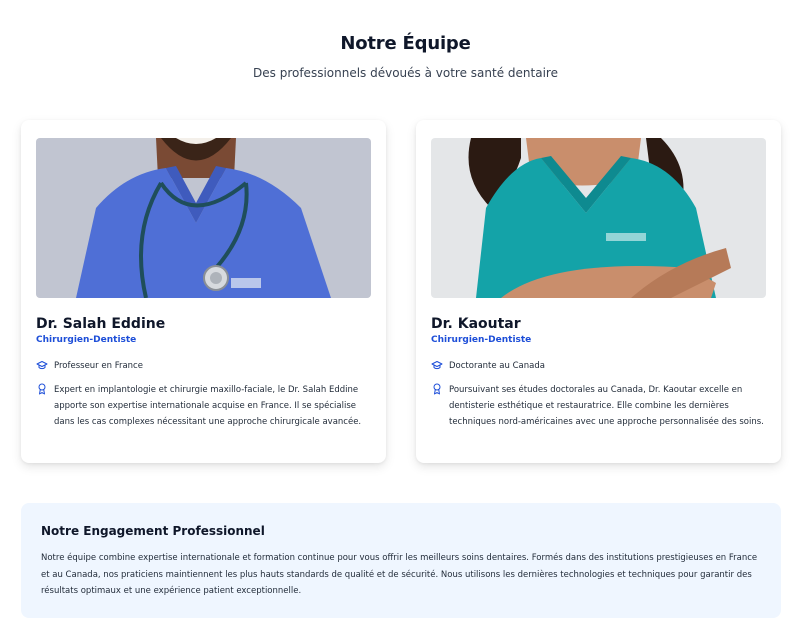 The image size is (811, 630). I want to click on education-row: Doctorante au Canada, so click(488, 366).